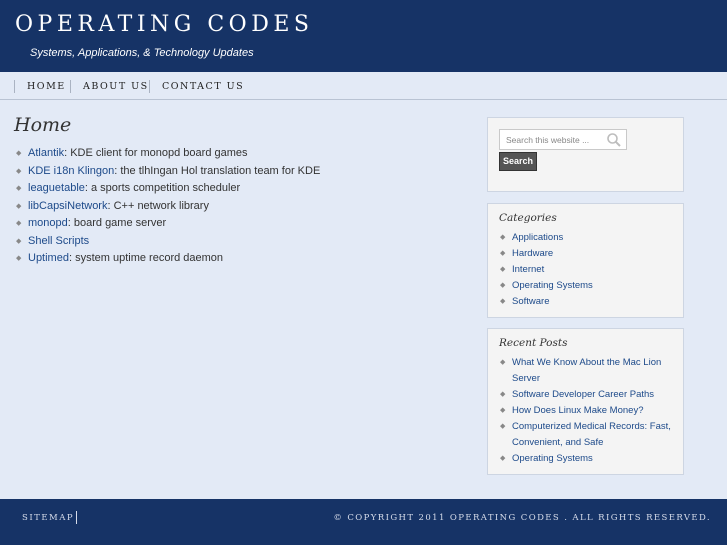  What do you see at coordinates (531, 301) in the screenshot?
I see `category-link-software: Software` at bounding box center [531, 301].